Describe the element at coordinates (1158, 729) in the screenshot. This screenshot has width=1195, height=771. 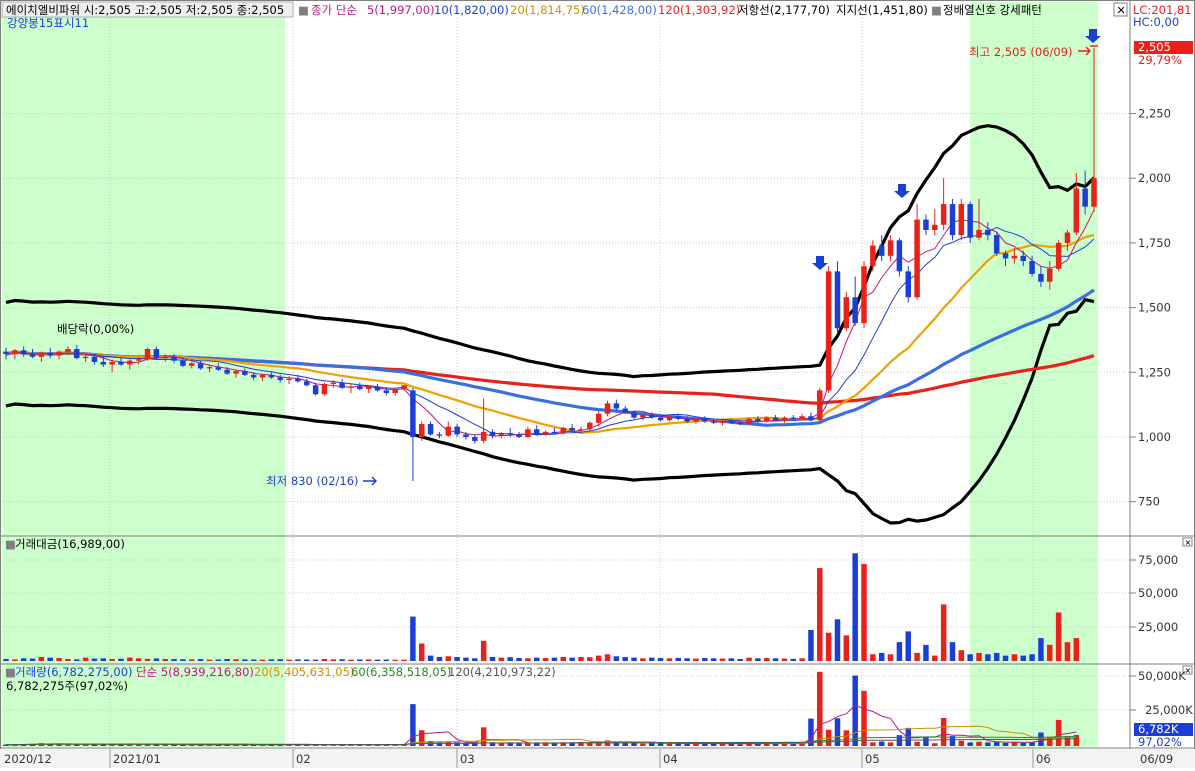
I see `volume-badge-value: 6,782K` at that location.